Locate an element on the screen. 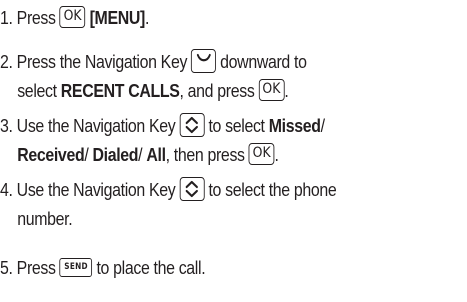  step-text: number. is located at coordinates (45, 218).